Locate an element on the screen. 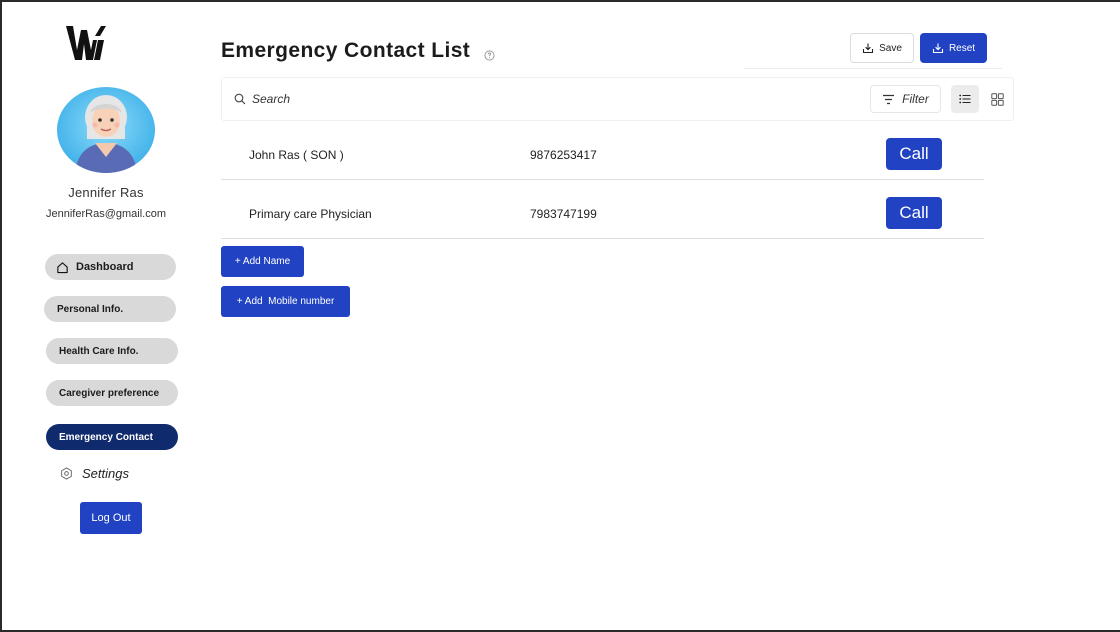  search-input is located at coordinates (402, 99).